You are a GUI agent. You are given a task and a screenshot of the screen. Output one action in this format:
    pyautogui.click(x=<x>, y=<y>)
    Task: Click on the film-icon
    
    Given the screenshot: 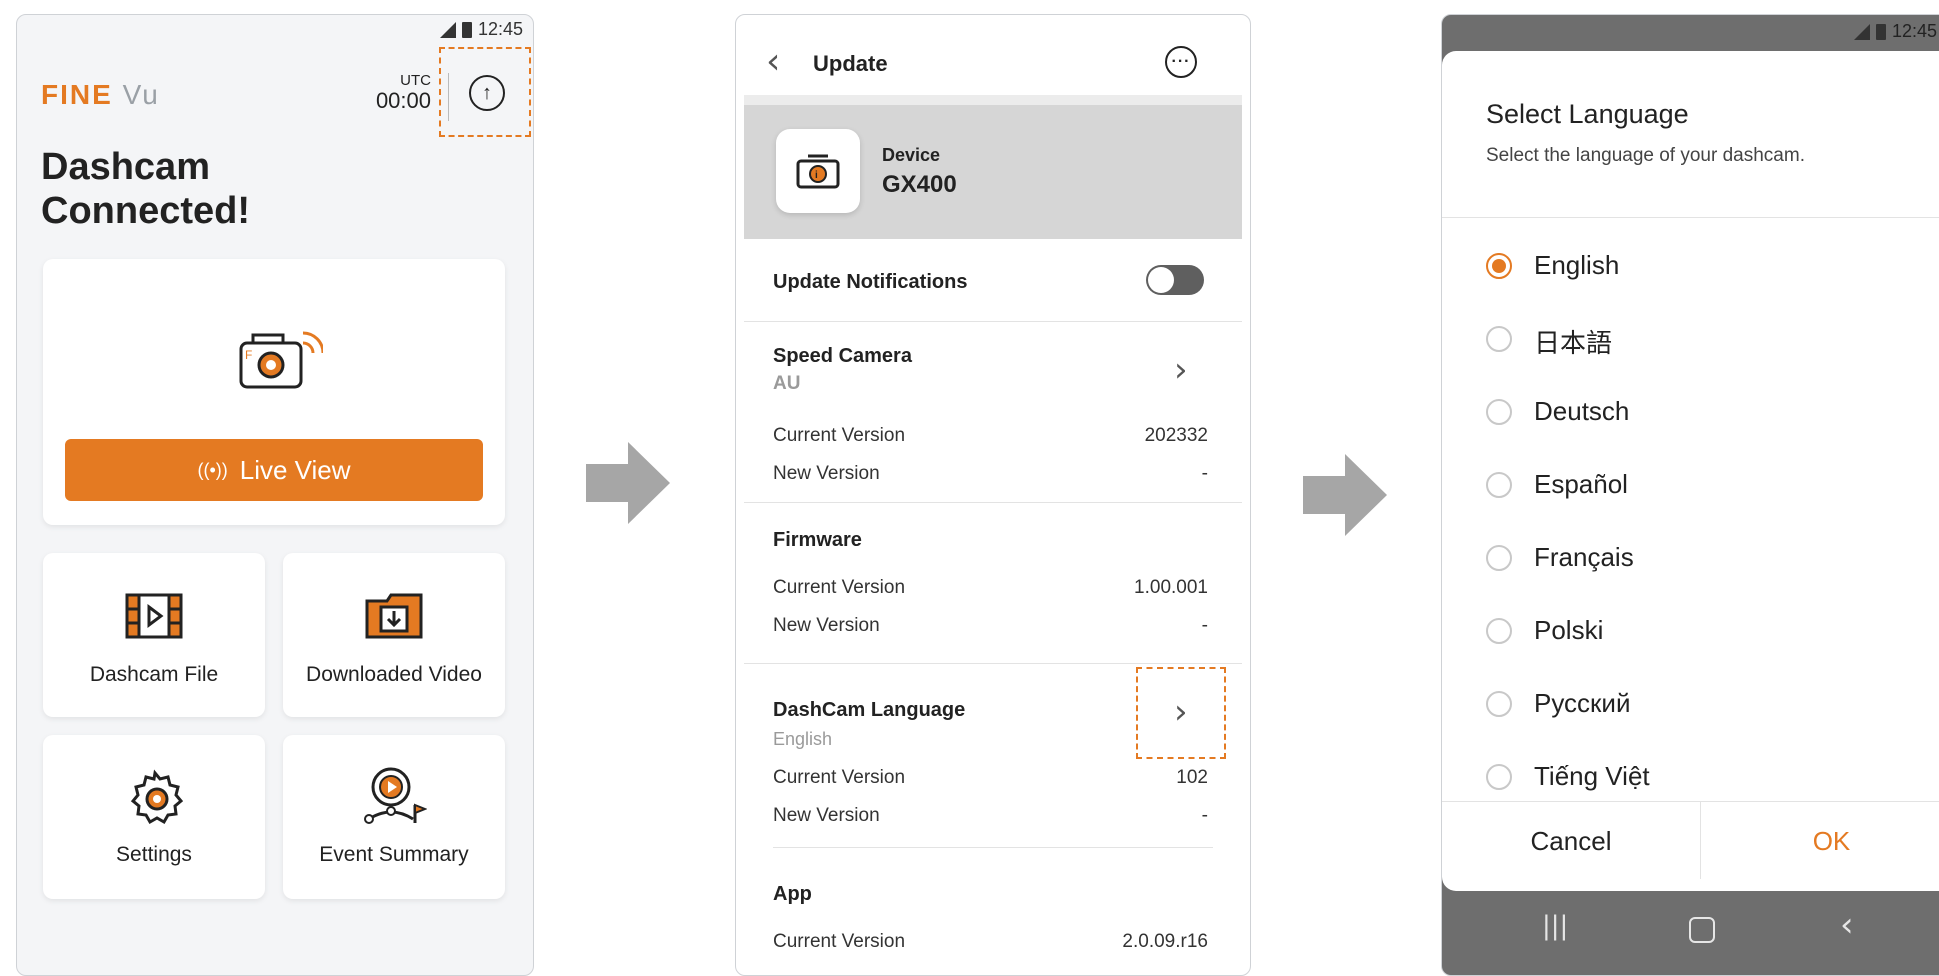 What is the action you would take?
    pyautogui.click(x=154, y=616)
    